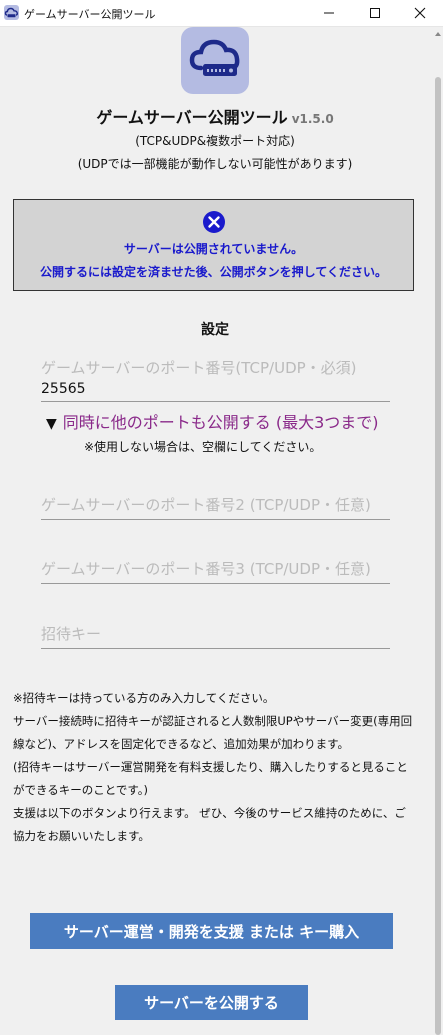  I want to click on port2-input: ゲームサーバーのポート番号2 (TCP/UDP・任意), so click(206, 504).